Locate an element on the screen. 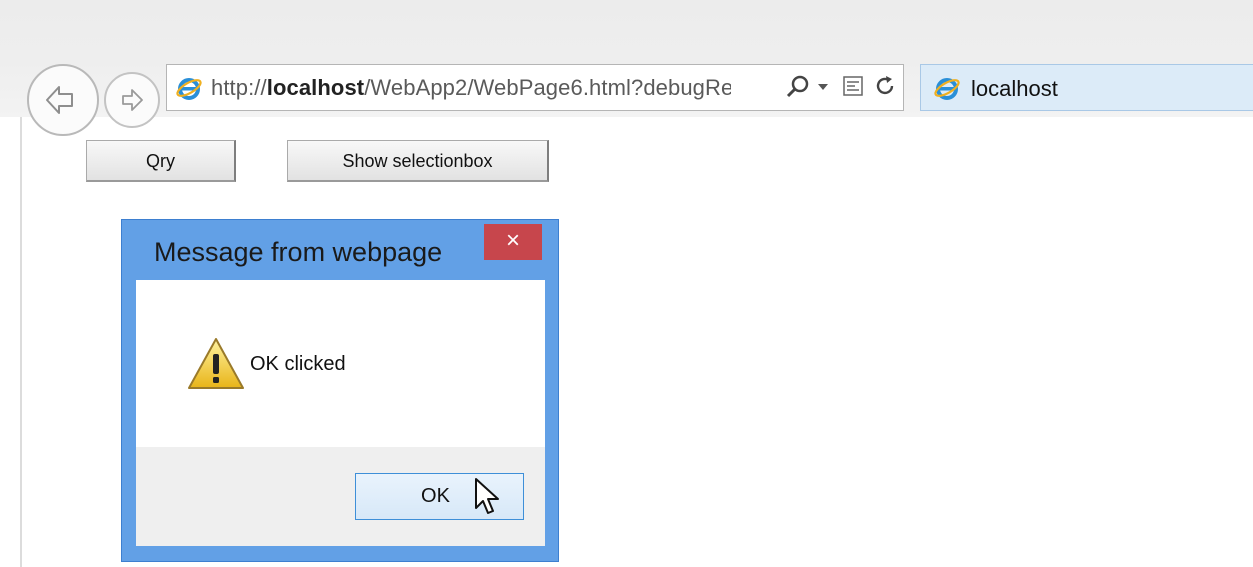 The height and width of the screenshot is (567, 1253). dropdown-arrow-icon is located at coordinates (823, 87).